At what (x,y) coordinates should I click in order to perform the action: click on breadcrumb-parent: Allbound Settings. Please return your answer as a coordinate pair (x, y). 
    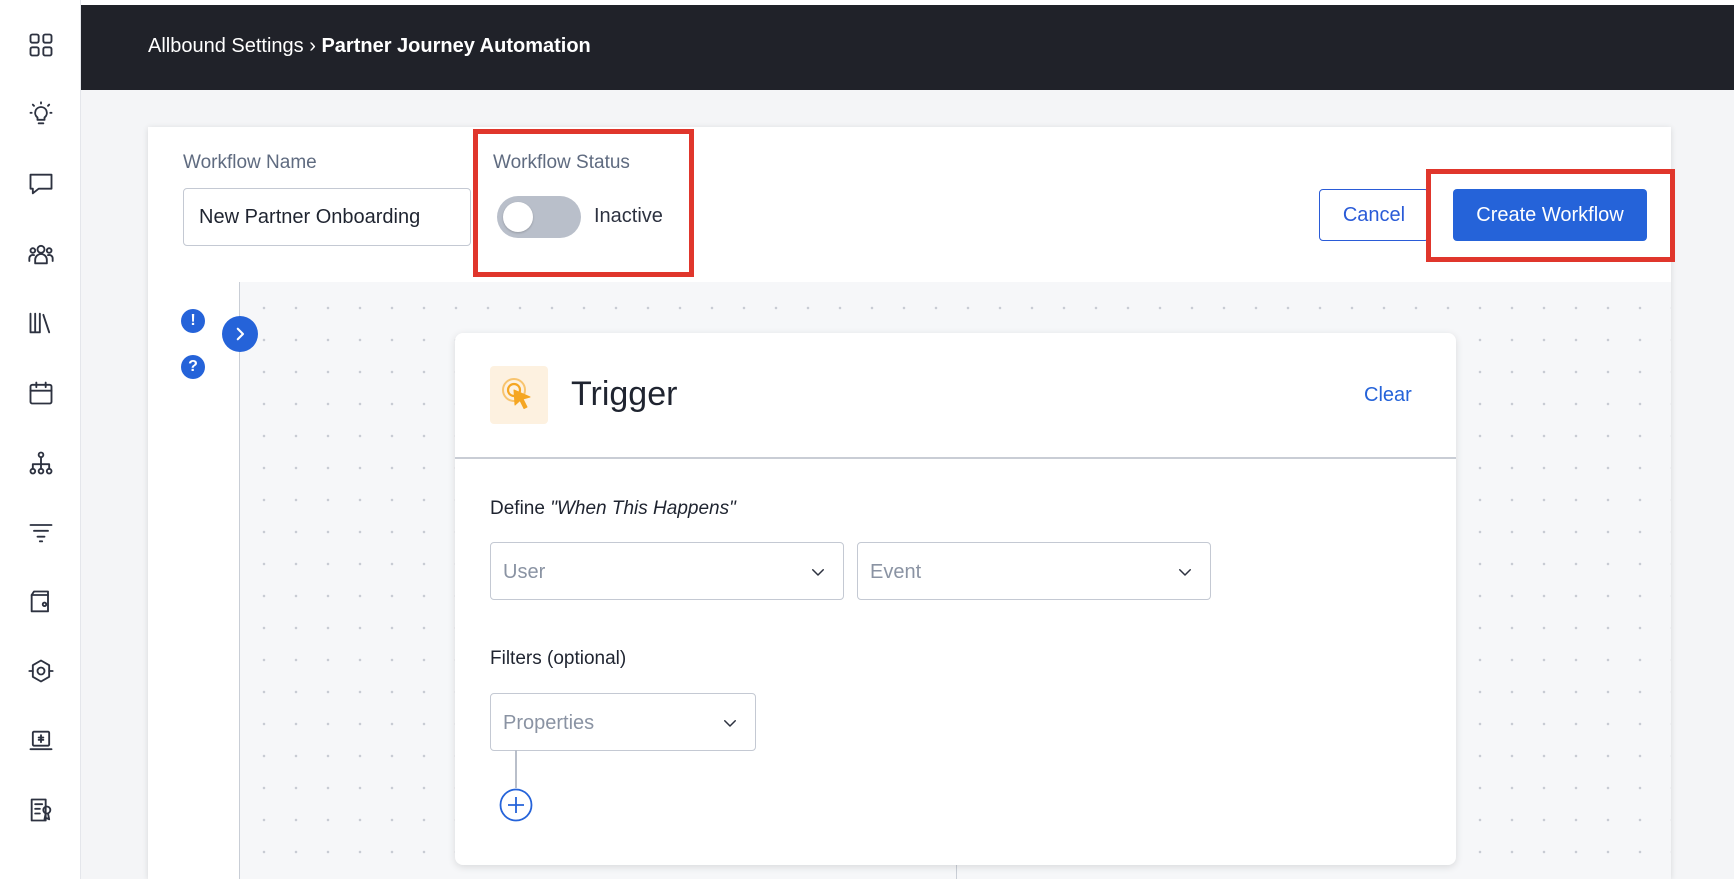
    Looking at the image, I should click on (226, 46).